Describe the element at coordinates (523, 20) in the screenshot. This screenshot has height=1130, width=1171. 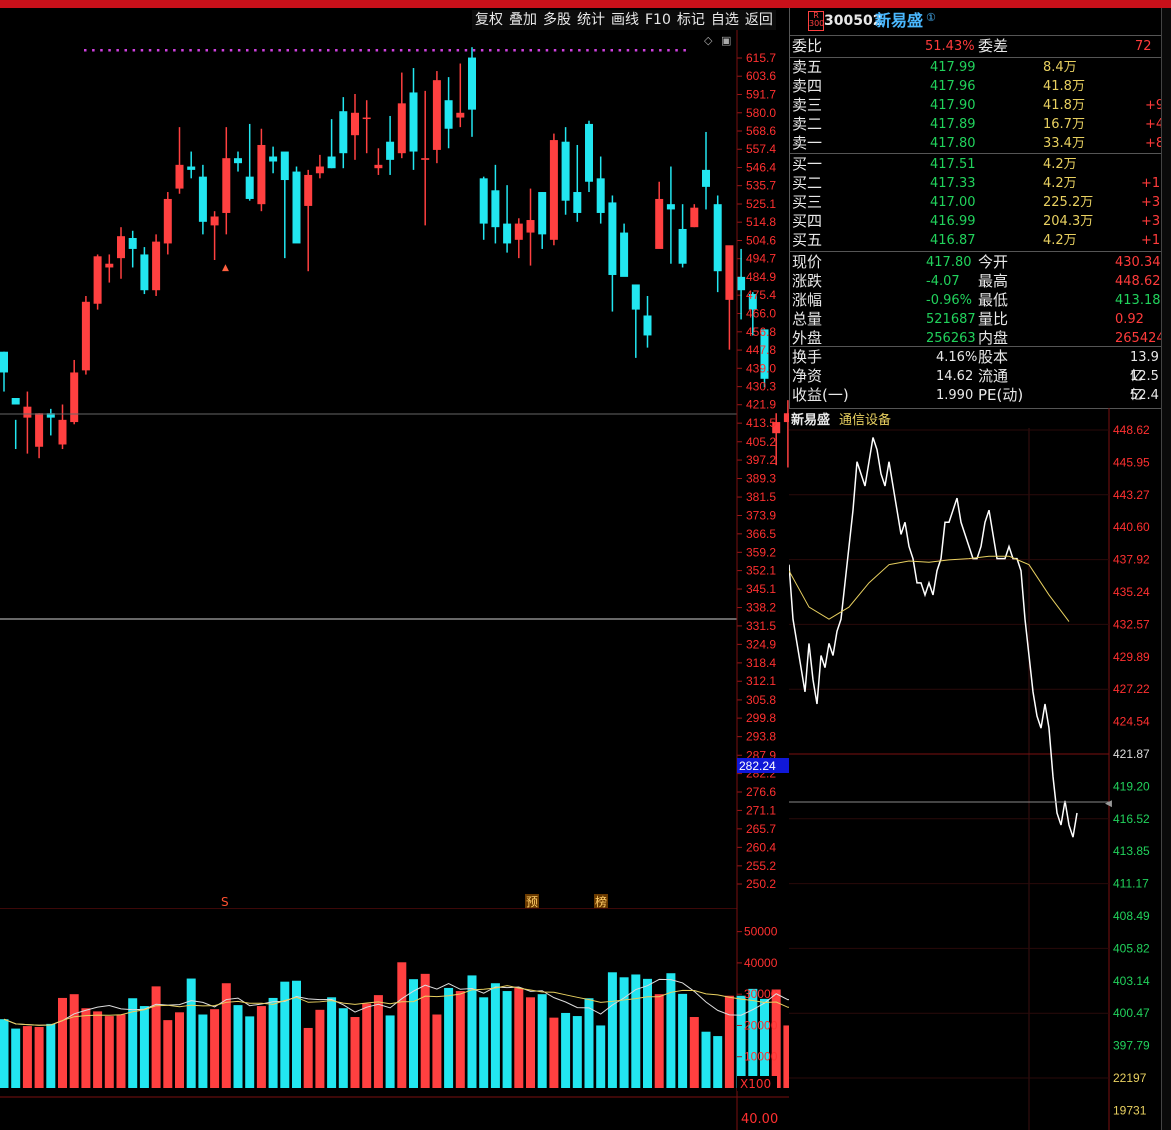
I see `toolbar-item-1: 叠加` at that location.